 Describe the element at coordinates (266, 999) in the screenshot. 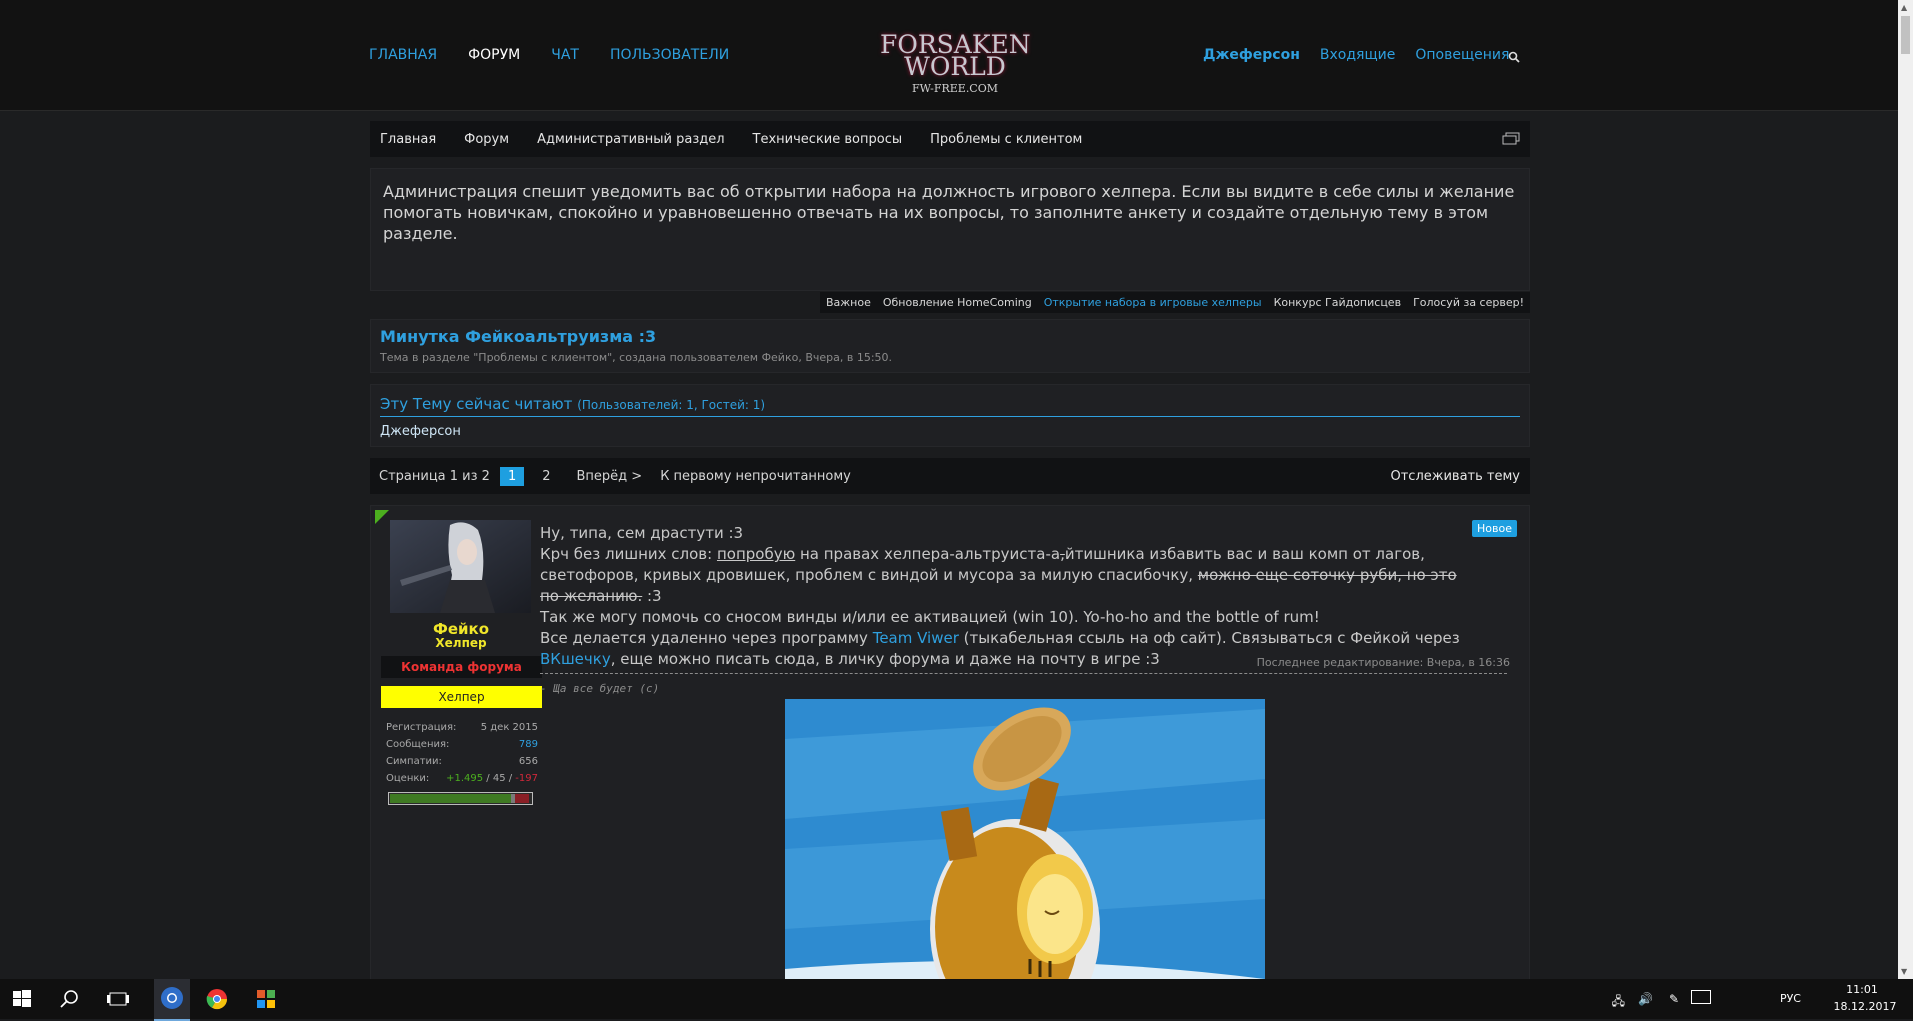

I see `app-cube-icon` at that location.